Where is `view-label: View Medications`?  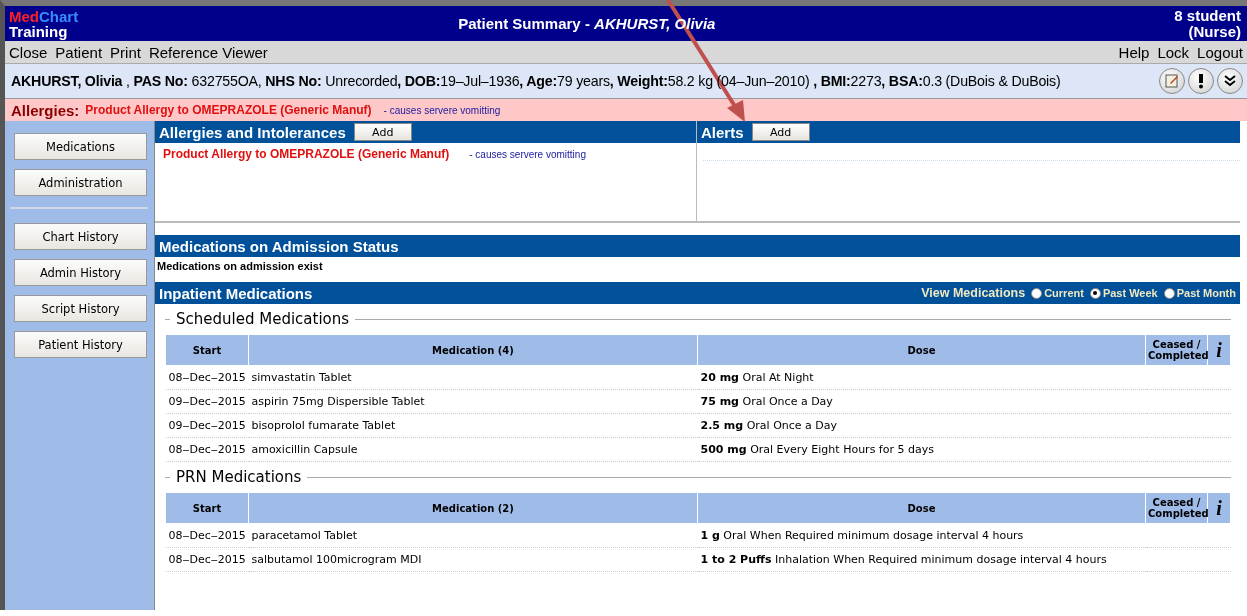 view-label: View Medications is located at coordinates (973, 293).